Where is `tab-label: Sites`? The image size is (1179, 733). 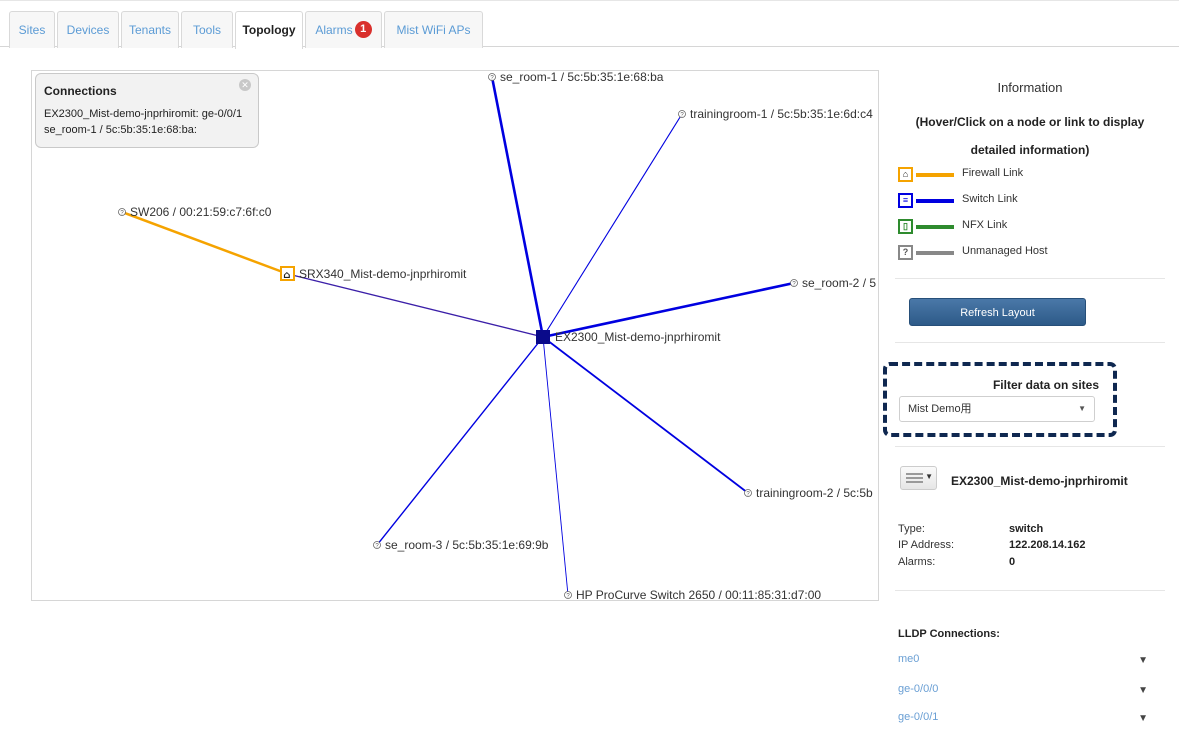 tab-label: Sites is located at coordinates (32, 30).